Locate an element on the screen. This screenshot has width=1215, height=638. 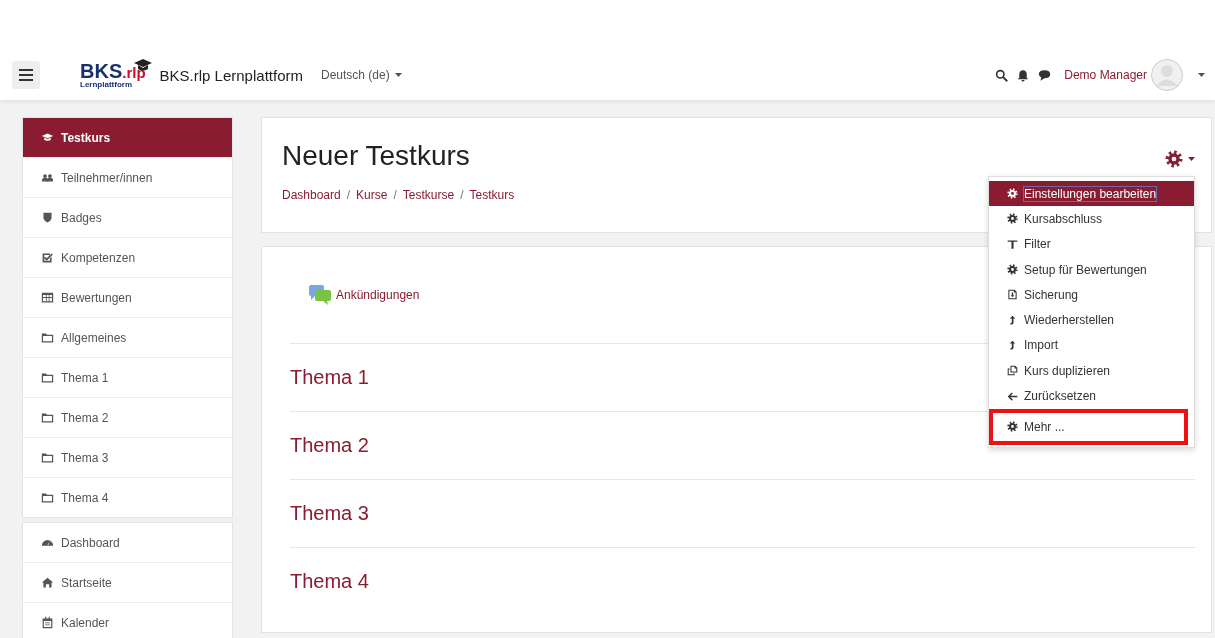
sidebar-item: Dashboard is located at coordinates (127, 543).